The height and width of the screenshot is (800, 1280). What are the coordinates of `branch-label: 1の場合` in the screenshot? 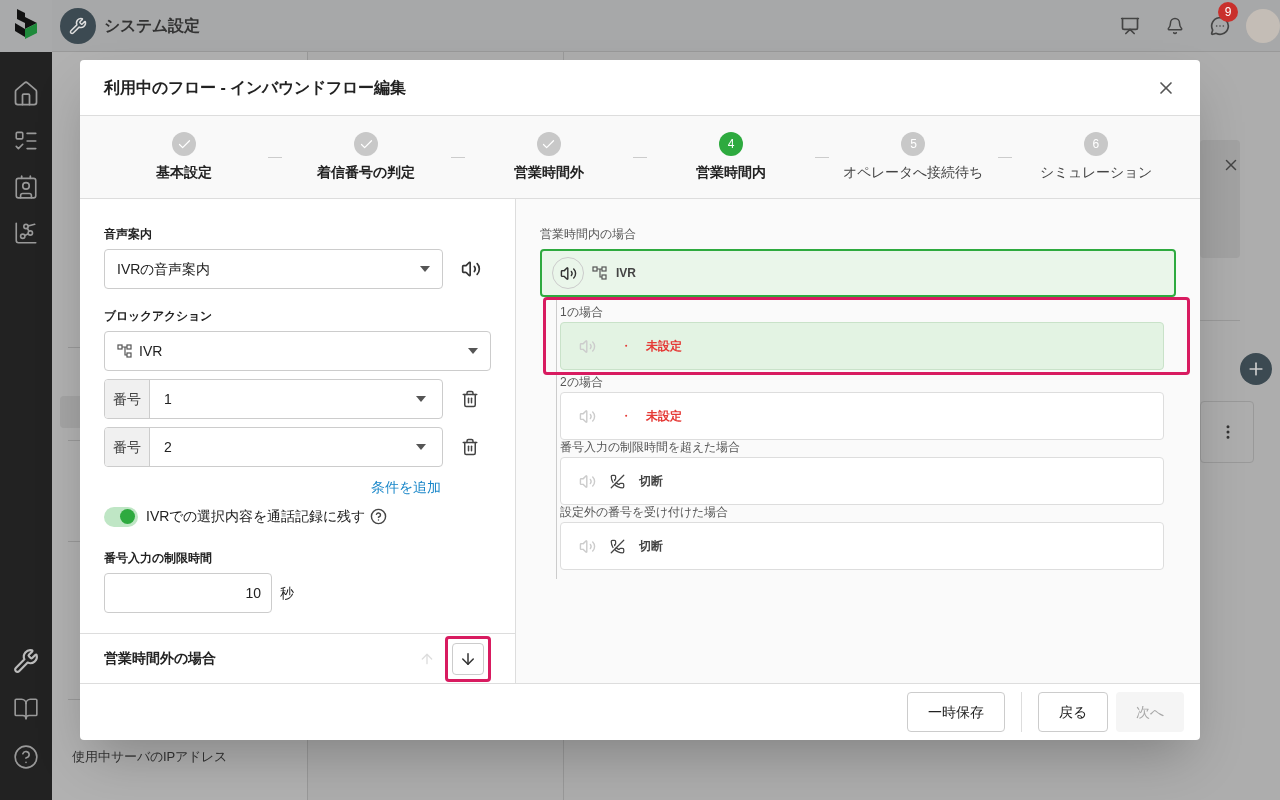 It's located at (582, 312).